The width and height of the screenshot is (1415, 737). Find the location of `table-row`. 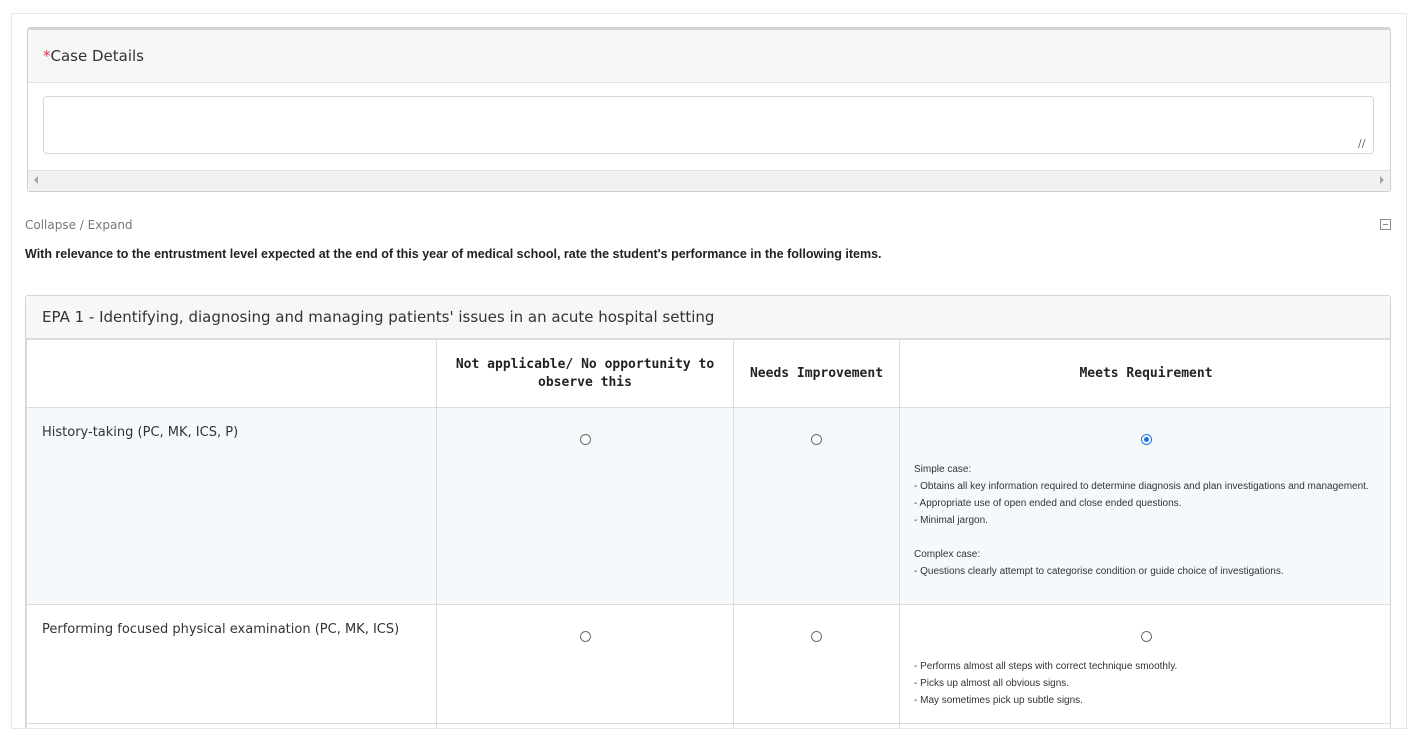

table-row is located at coordinates (708, 725).